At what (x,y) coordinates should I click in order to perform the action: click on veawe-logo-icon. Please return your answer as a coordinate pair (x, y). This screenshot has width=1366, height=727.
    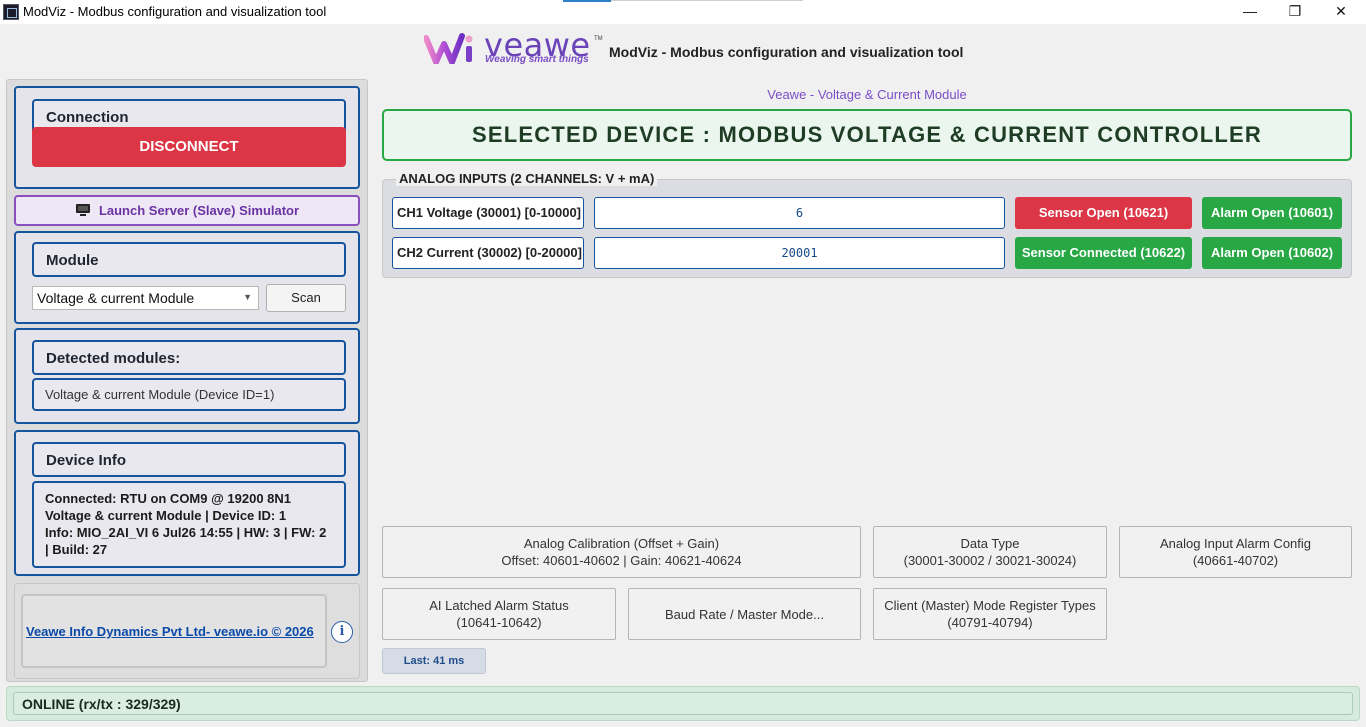
    Looking at the image, I should click on (448, 48).